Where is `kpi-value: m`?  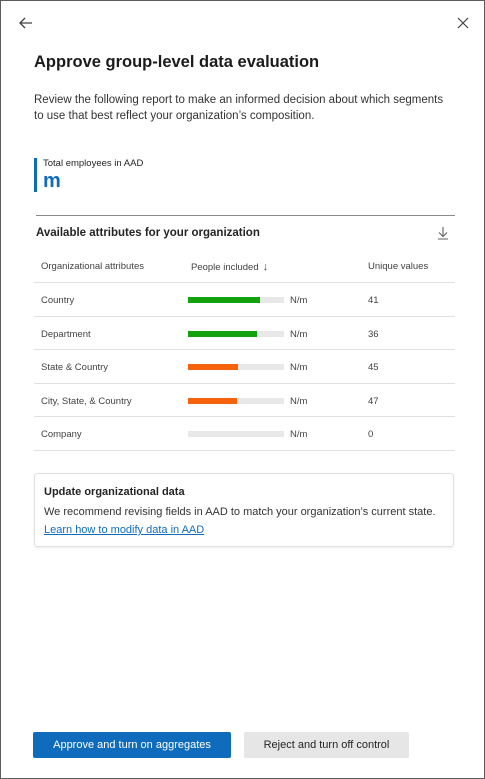
kpi-value: m is located at coordinates (52, 181).